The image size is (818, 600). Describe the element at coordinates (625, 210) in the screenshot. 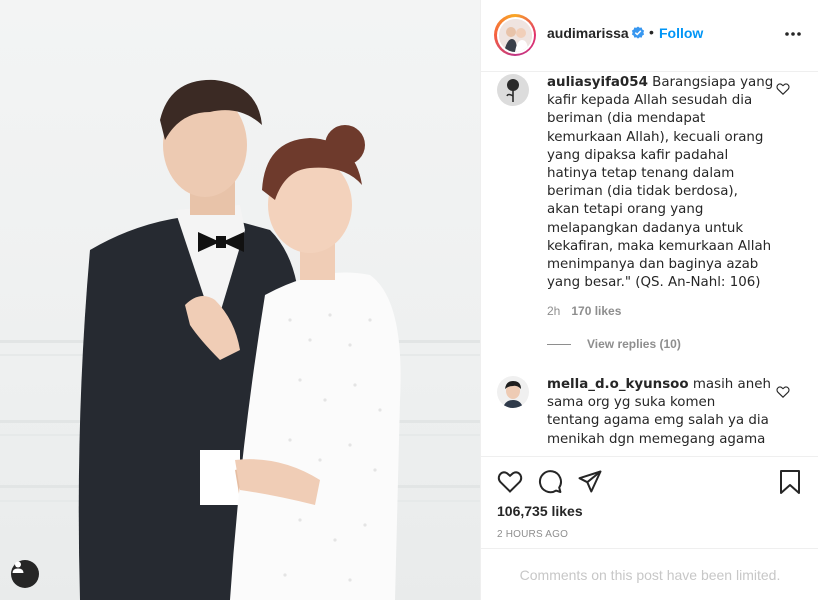

I see `comment-line: akan tetapi orang yang` at that location.